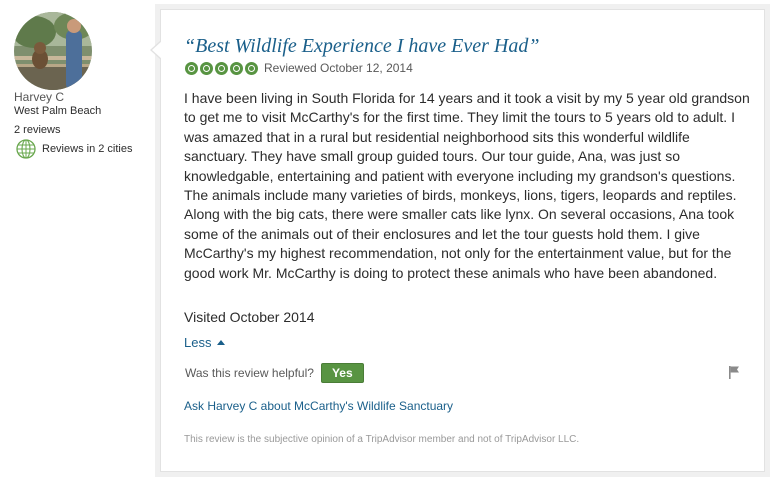  What do you see at coordinates (37, 130) in the screenshot?
I see `reviewer-review-count: 2 reviews` at bounding box center [37, 130].